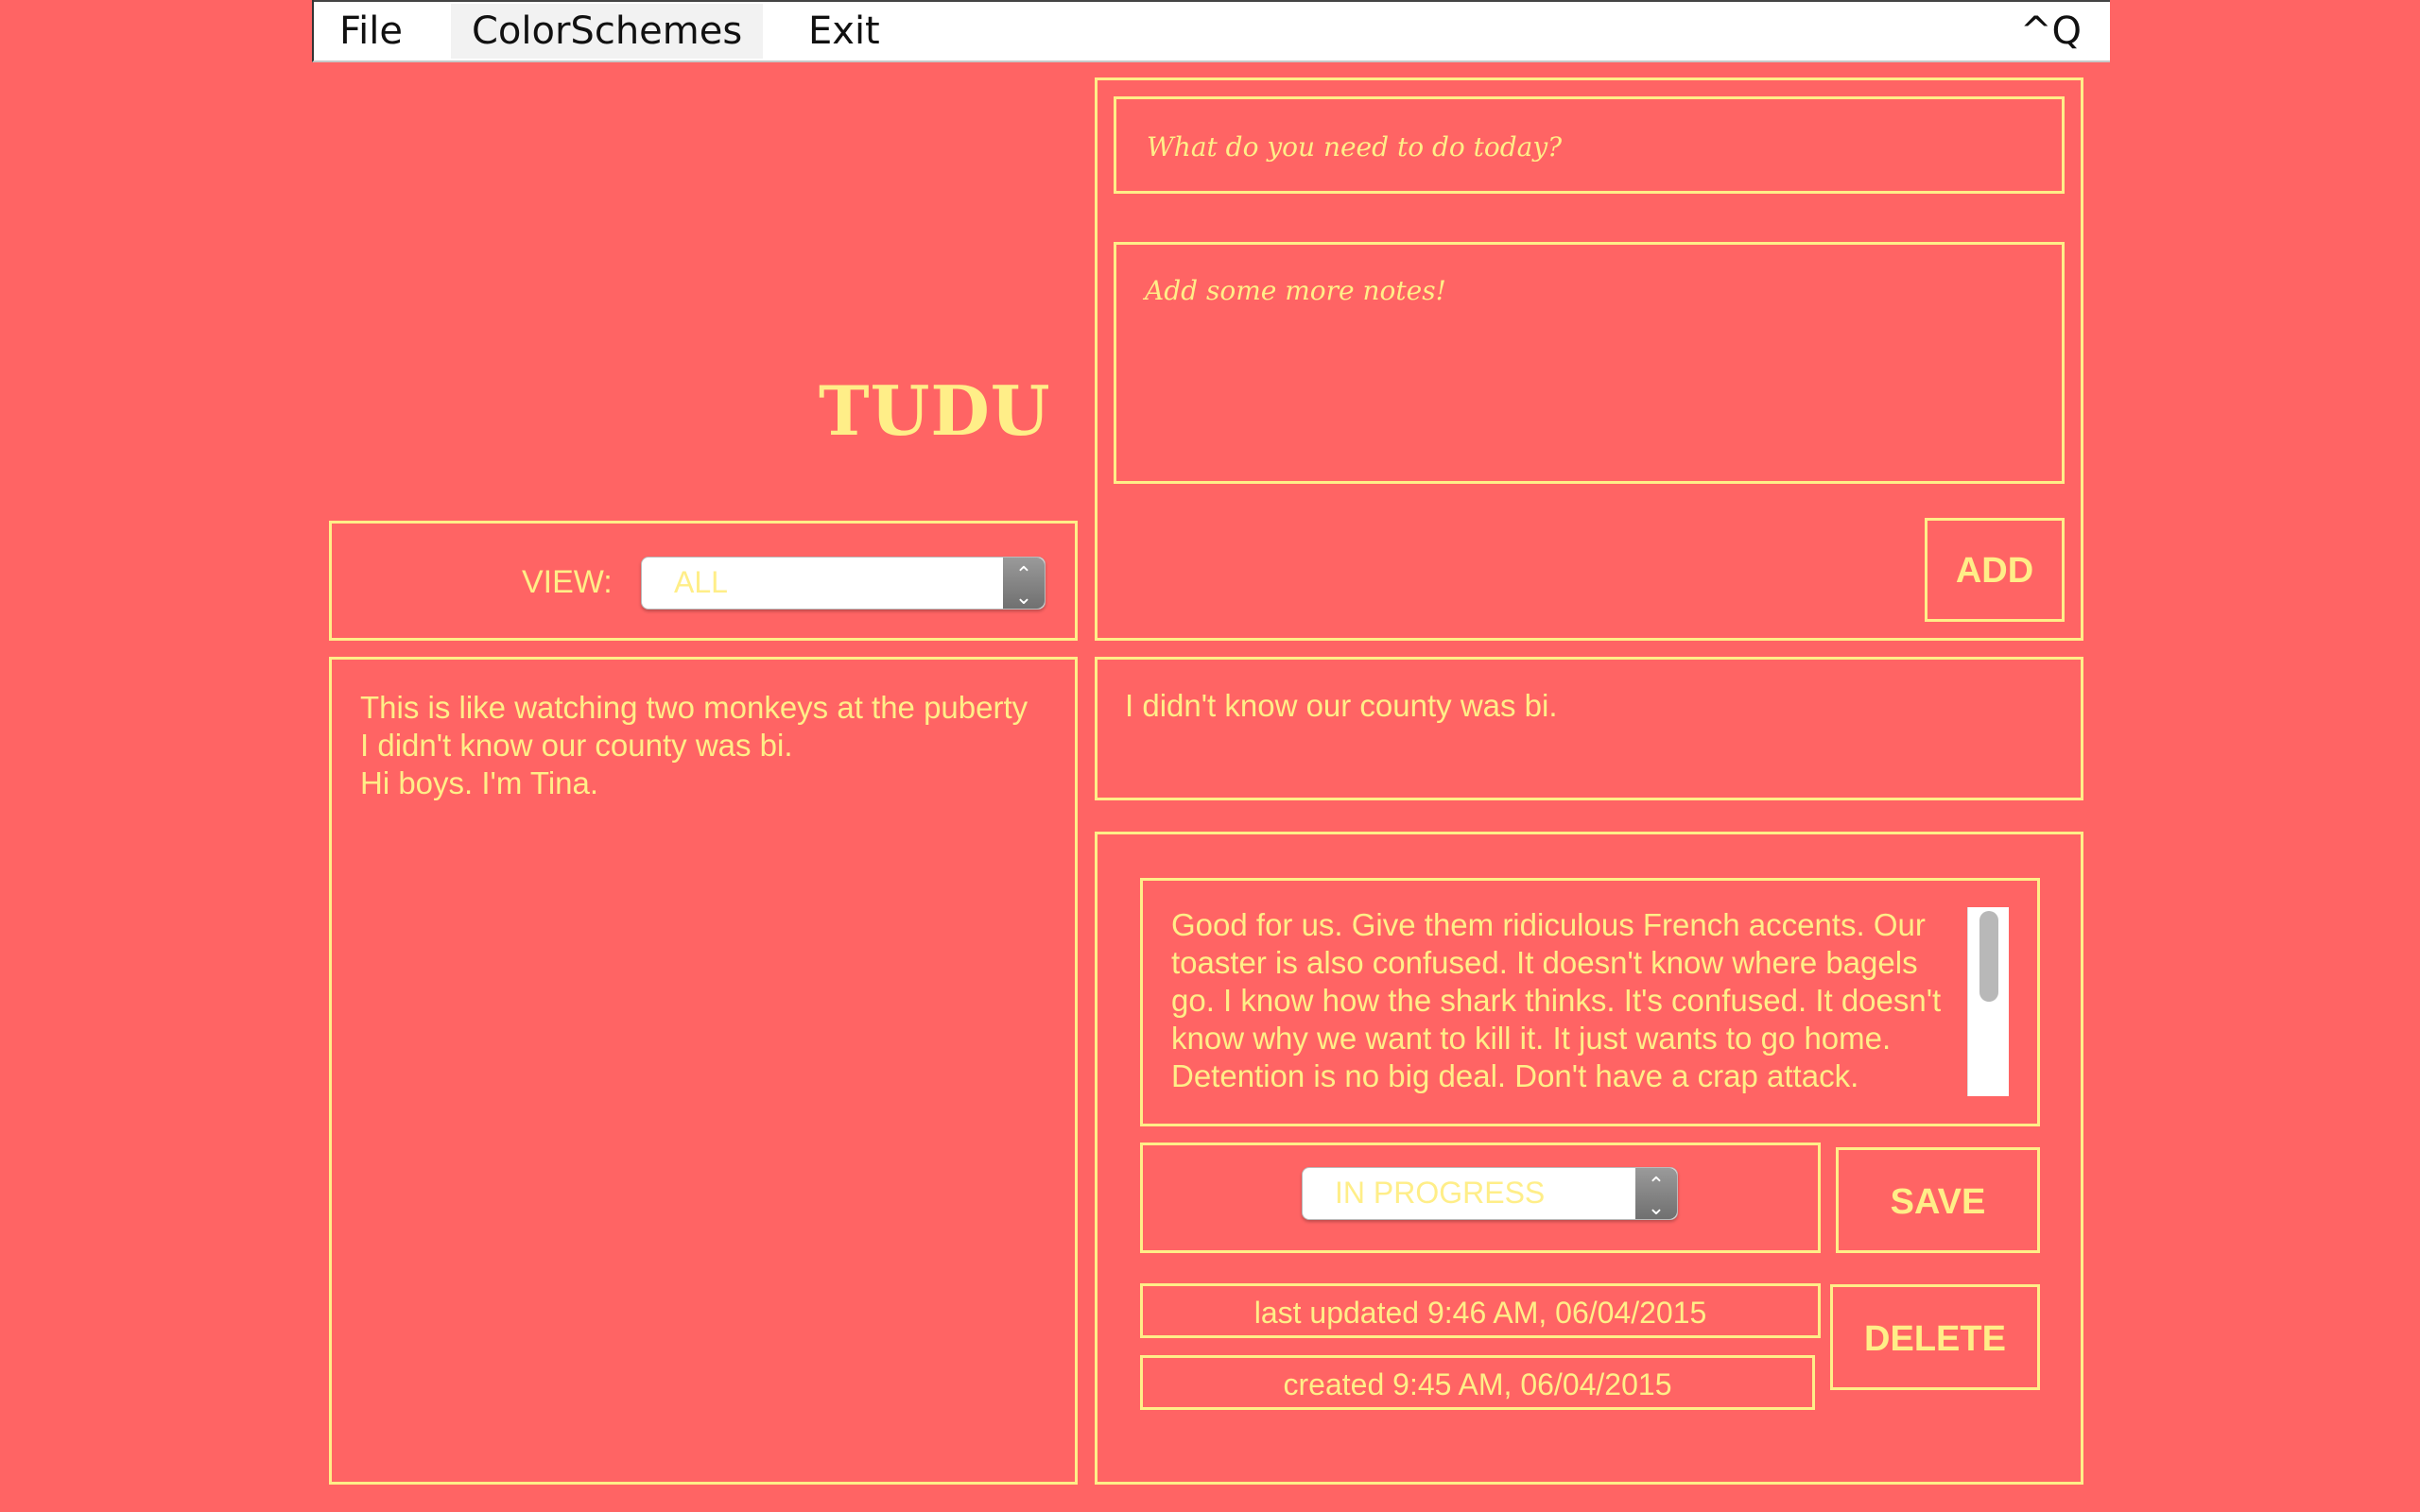 The height and width of the screenshot is (1512, 2420). I want to click on save-button-label: SAVE, so click(1938, 1202).